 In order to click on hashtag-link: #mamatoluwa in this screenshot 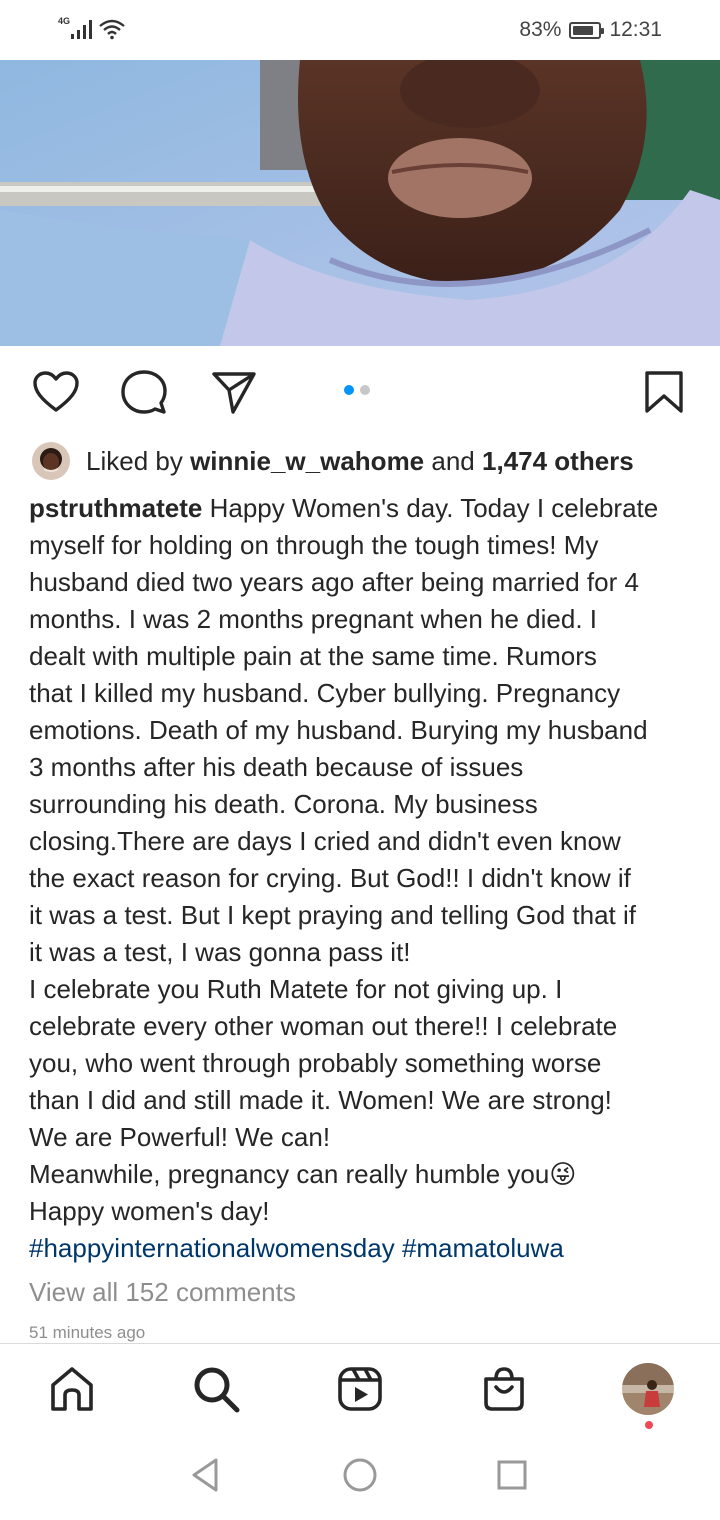, I will do `click(483, 1248)`.